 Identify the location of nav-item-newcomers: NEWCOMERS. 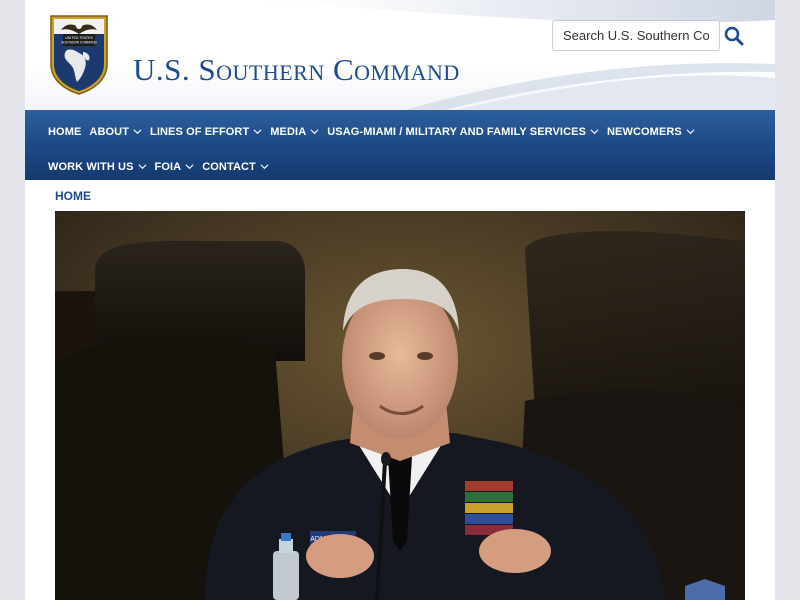
(651, 132).